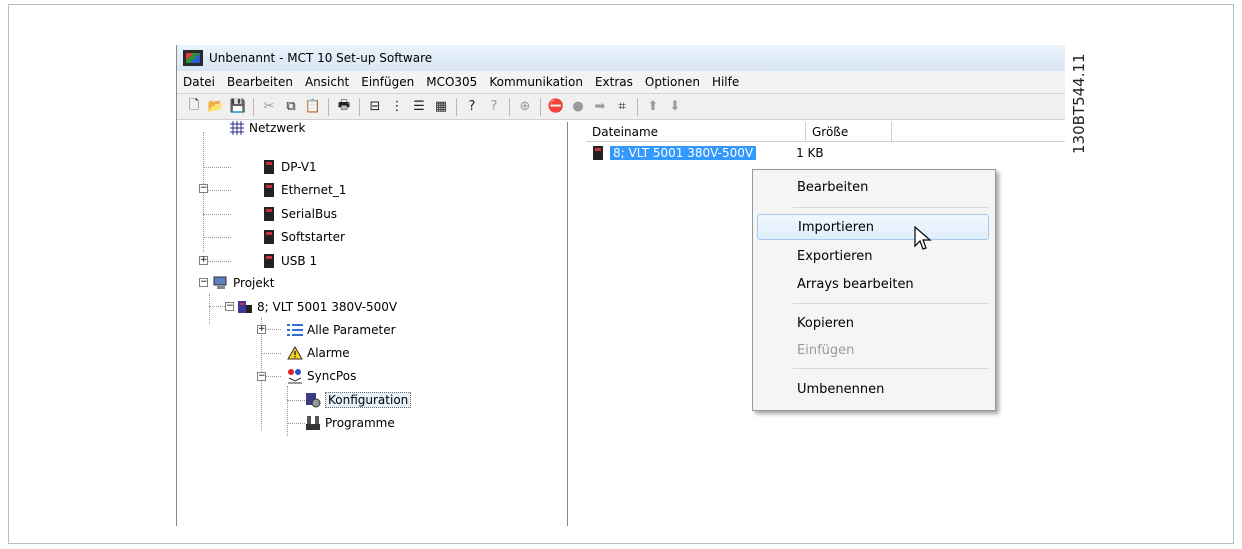 This screenshot has width=1242, height=549. What do you see at coordinates (299, 261) in the screenshot?
I see `tree-label: USB 1` at bounding box center [299, 261].